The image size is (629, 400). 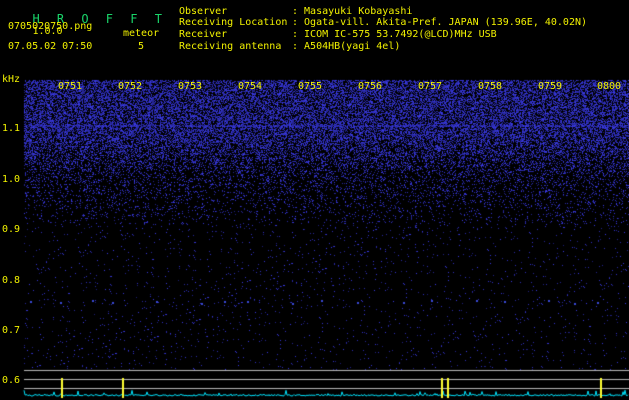 What do you see at coordinates (70, 86) in the screenshot?
I see `time-tick-label: 0751` at bounding box center [70, 86].